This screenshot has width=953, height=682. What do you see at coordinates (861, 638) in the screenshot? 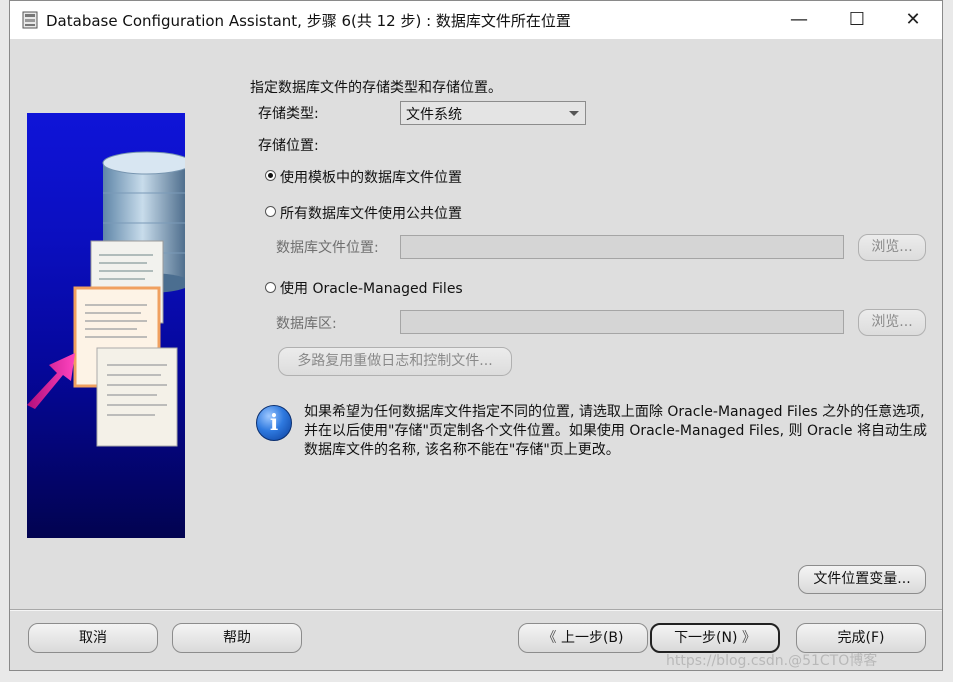
I see `finish-button: 完成(F)` at bounding box center [861, 638].